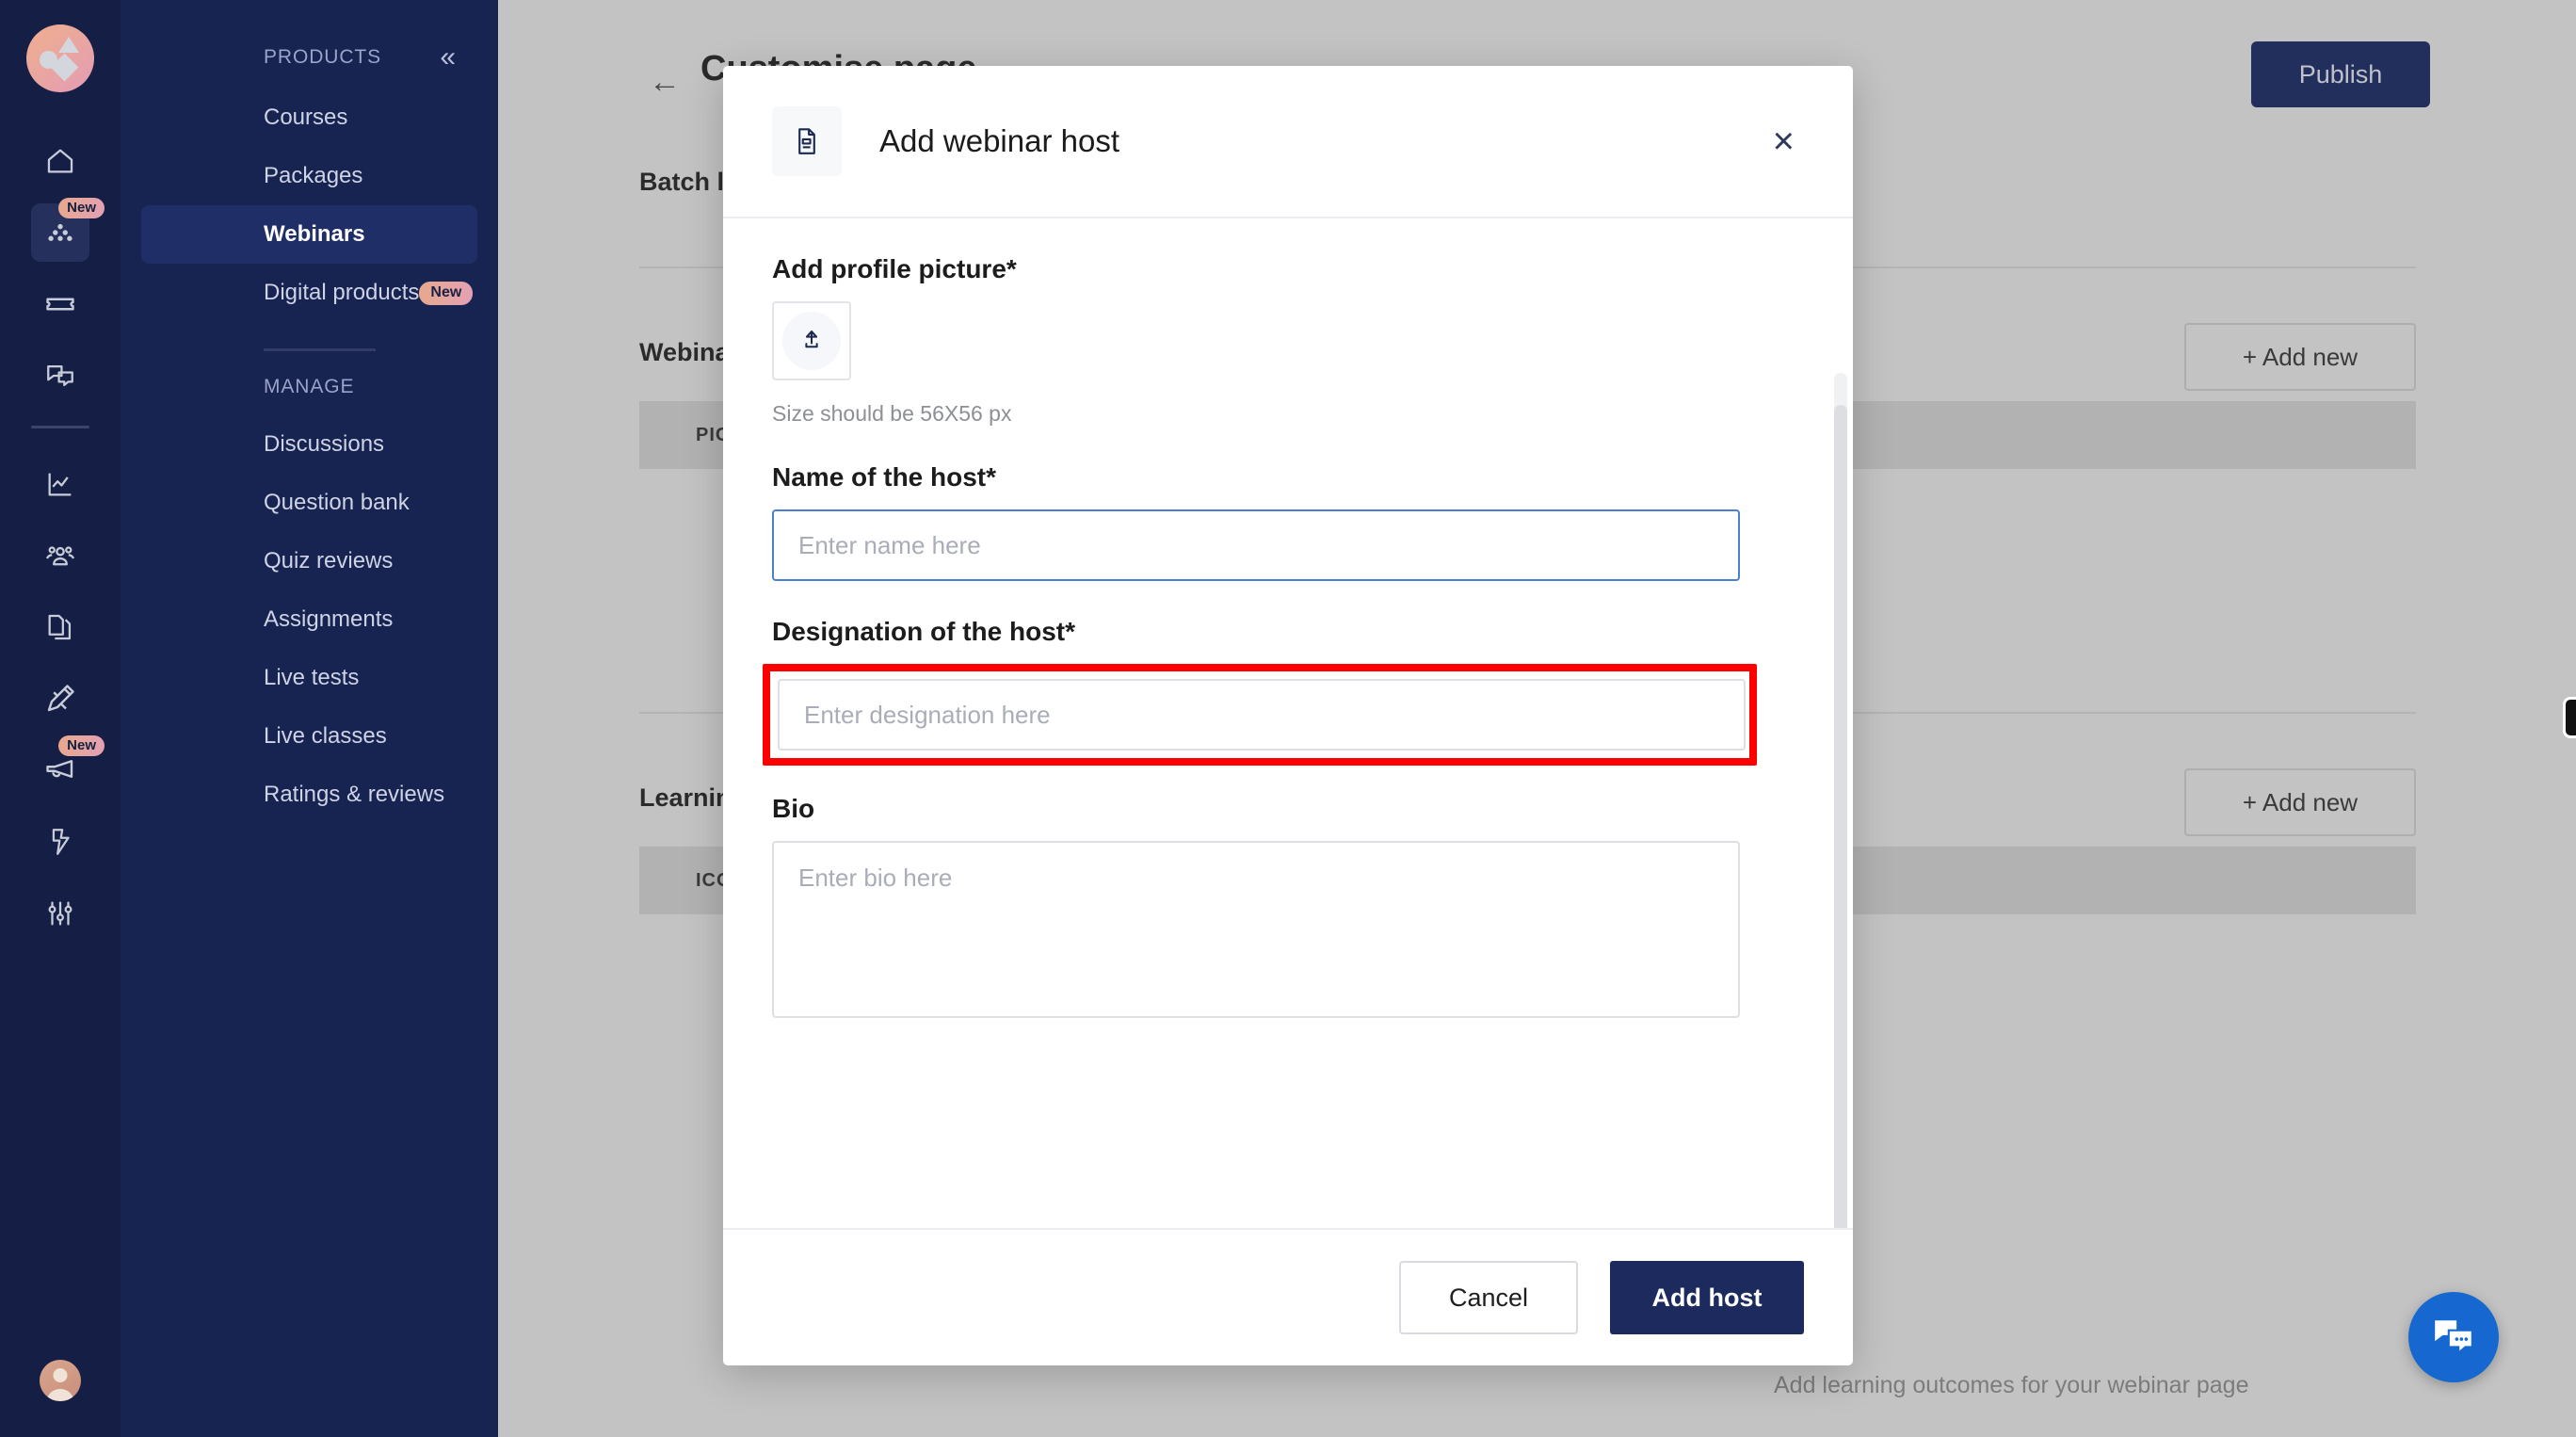  Describe the element at coordinates (60, 484) in the screenshot. I see `analytics-chart-icon` at that location.